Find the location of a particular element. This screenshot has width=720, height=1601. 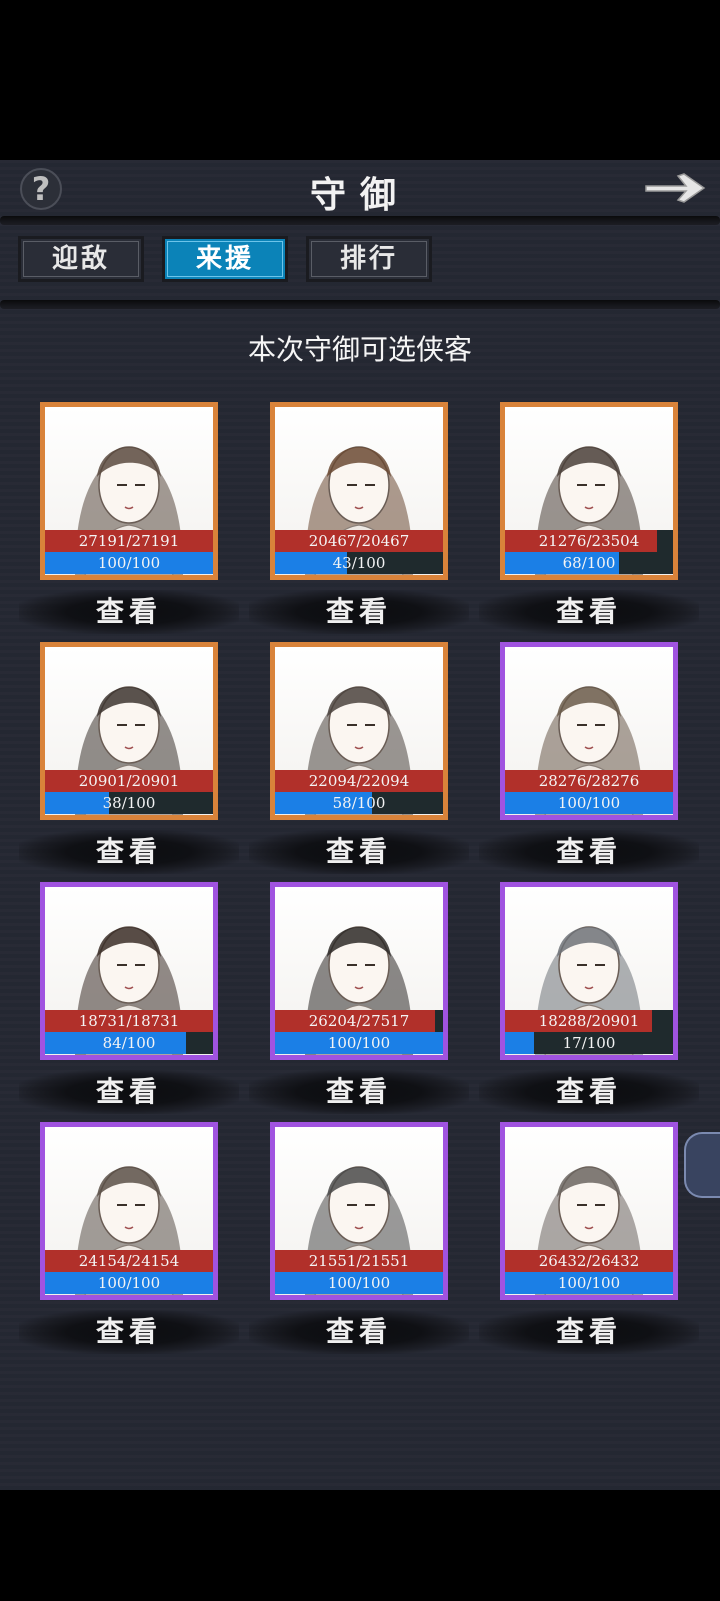

hp-text: 20467/20467 is located at coordinates (359, 541).